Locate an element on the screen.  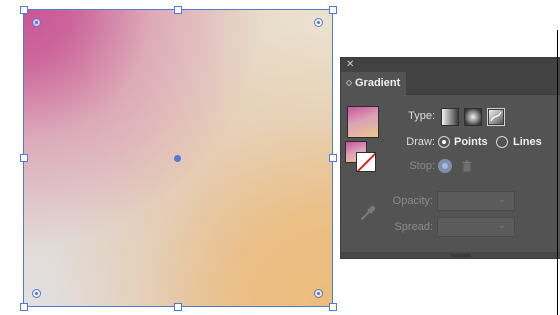
type-label: Type: is located at coordinates (421, 116).